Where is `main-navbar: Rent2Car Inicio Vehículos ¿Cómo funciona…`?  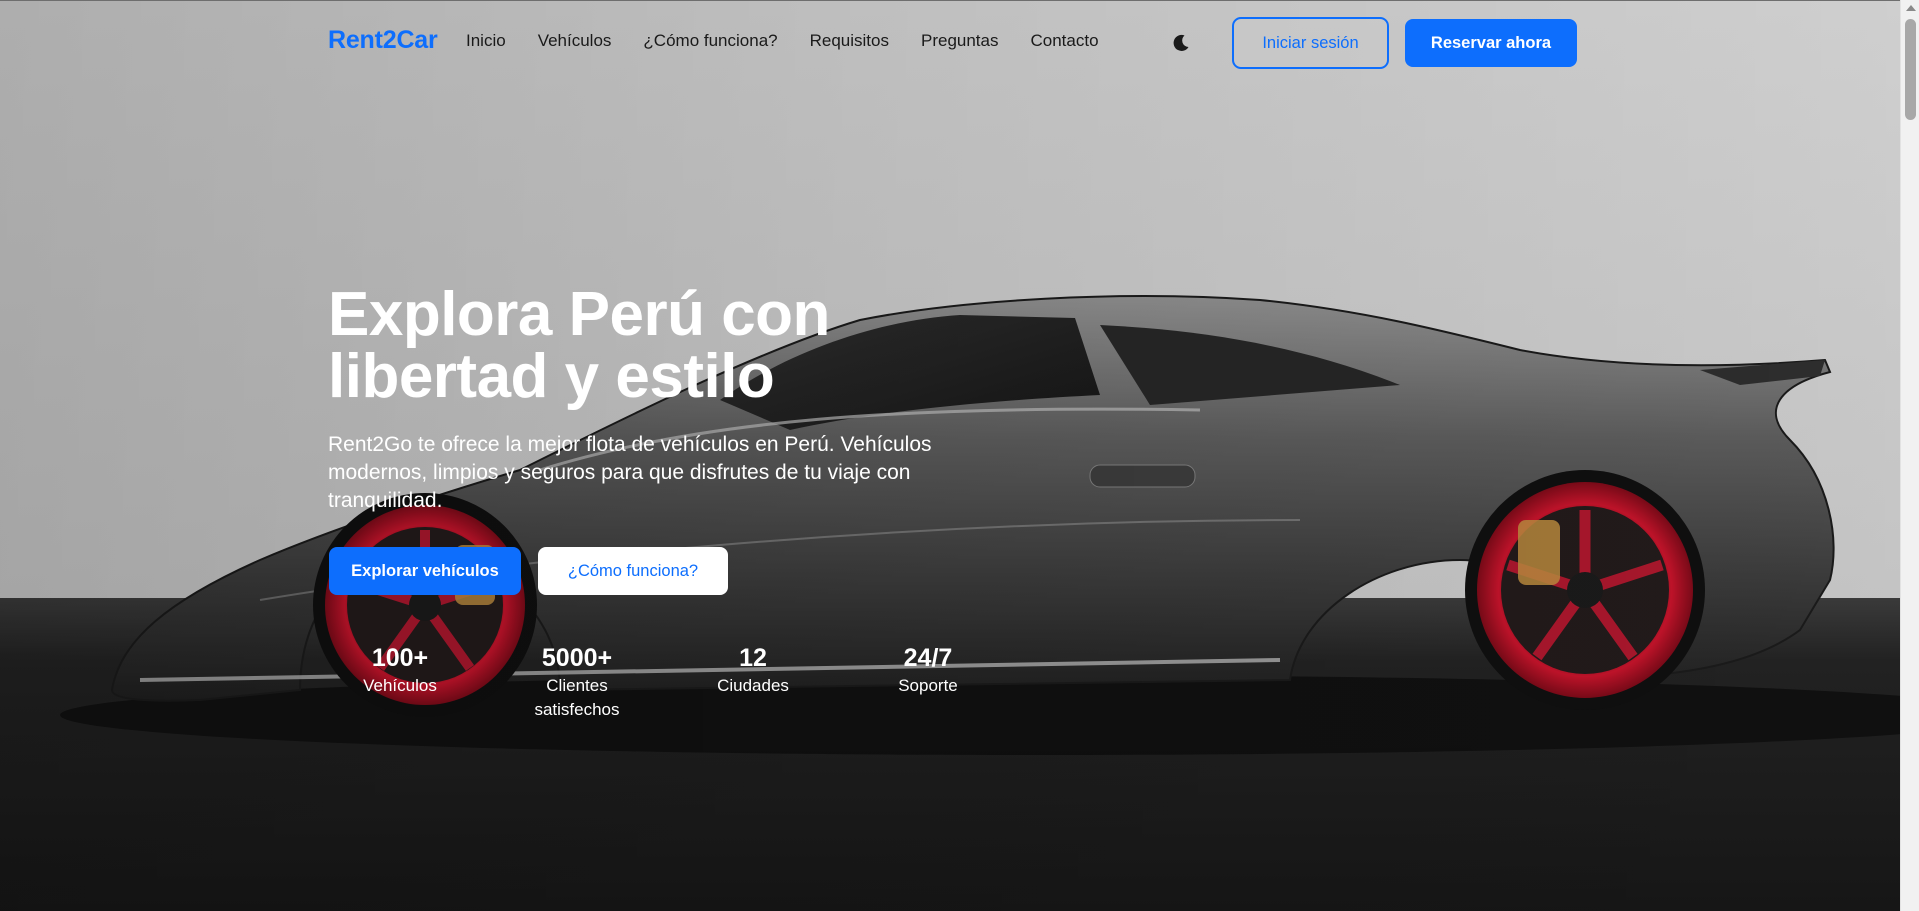
main-navbar: Rent2Car Inicio Vehículos ¿Cómo funciona… is located at coordinates (950, 42).